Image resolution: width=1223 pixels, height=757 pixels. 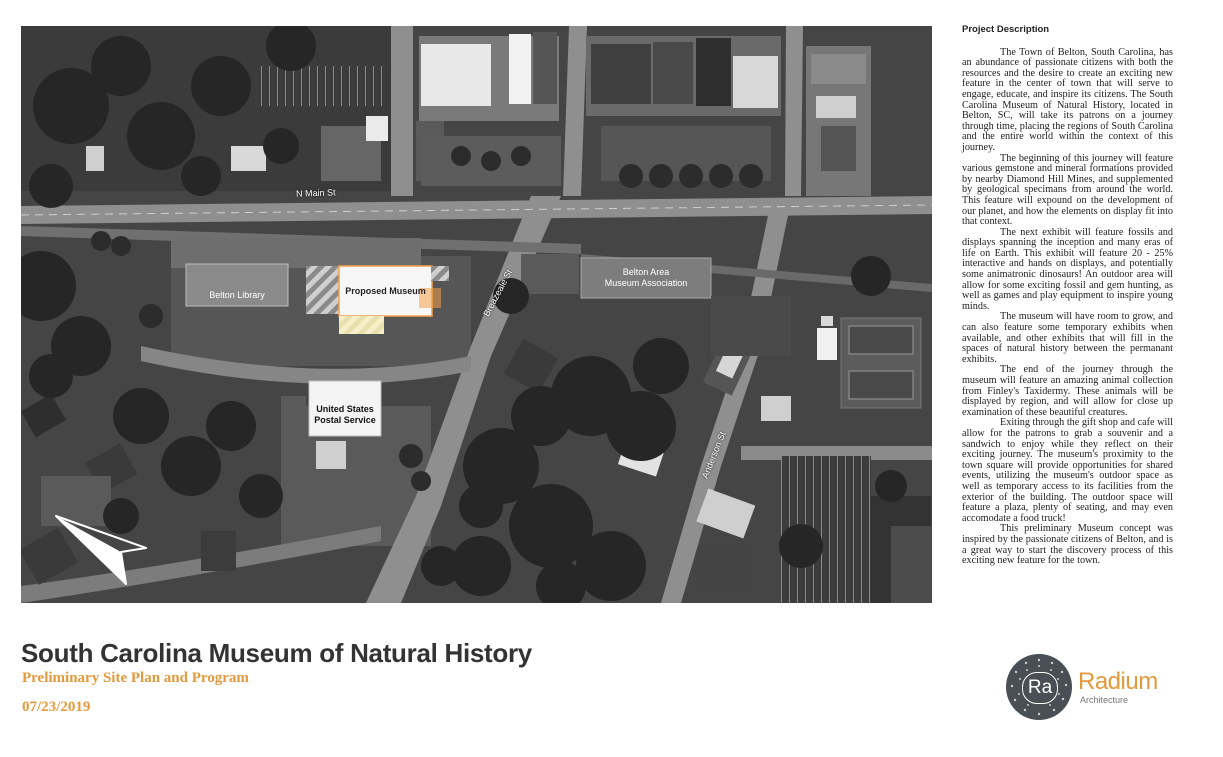 I want to click on document-subtitle: Preliminary Site Plan and Program, so click(x=135, y=678).